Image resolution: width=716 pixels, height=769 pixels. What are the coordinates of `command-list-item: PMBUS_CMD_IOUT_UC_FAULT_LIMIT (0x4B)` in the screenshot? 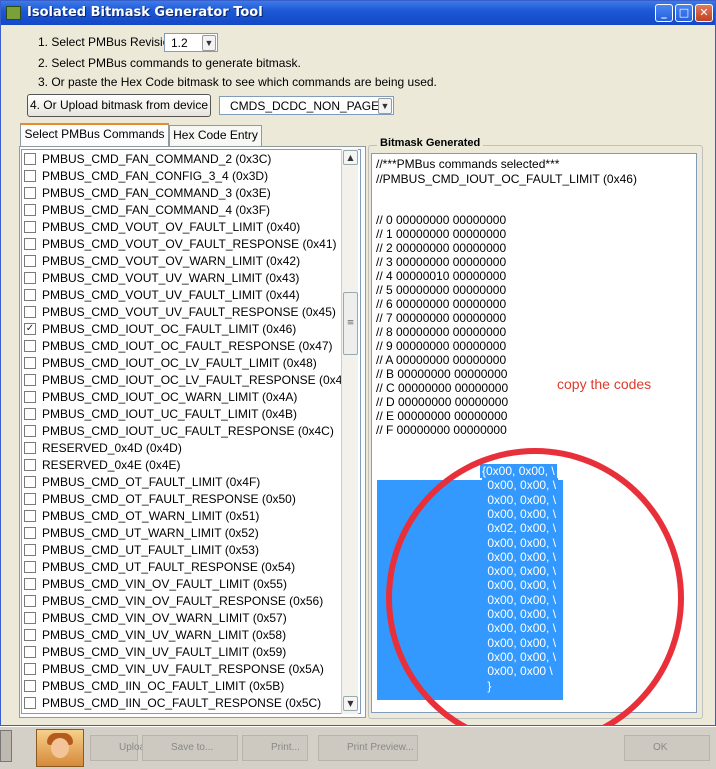 It's located at (182, 414).